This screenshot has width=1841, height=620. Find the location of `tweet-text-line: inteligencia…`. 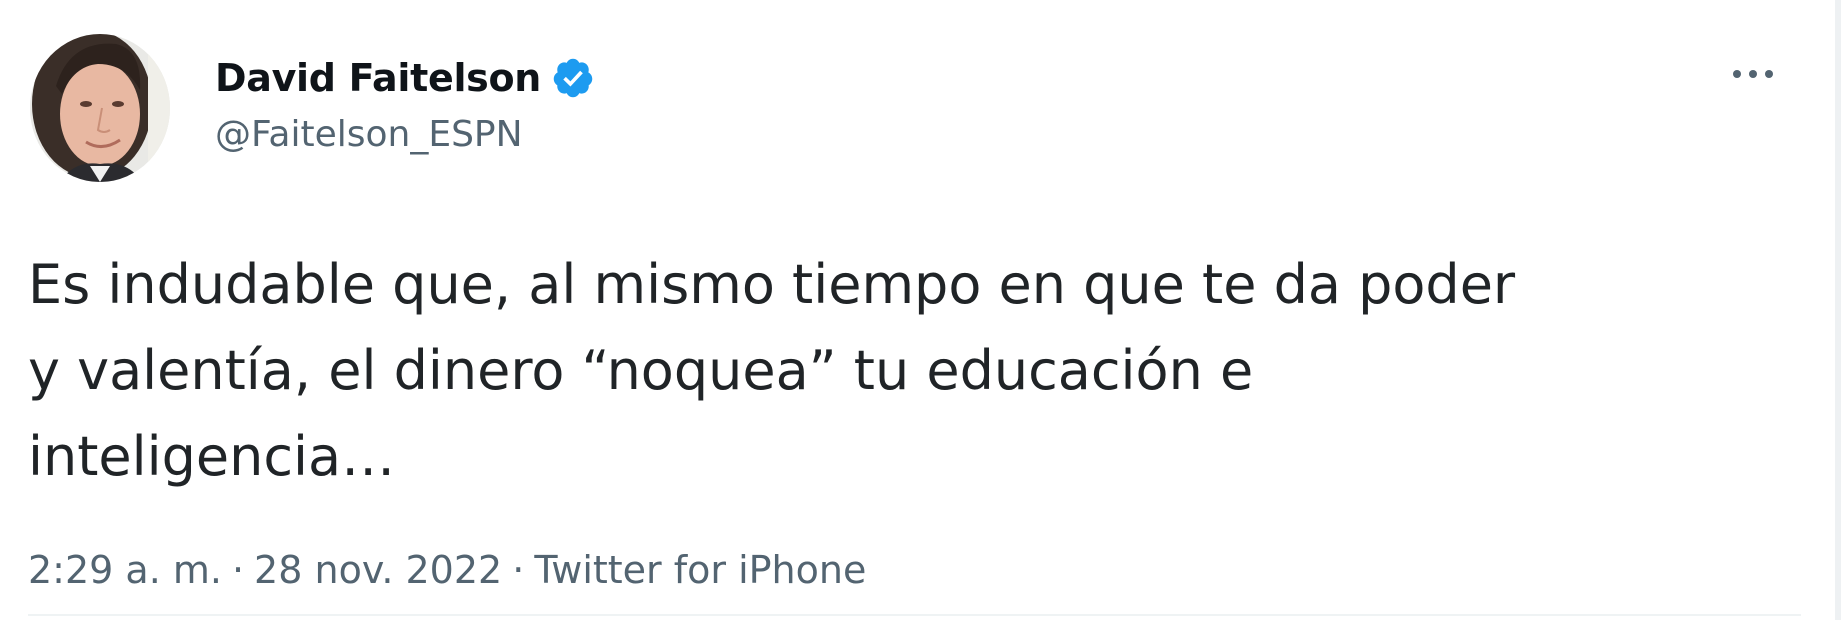

tweet-text-line: inteligencia… is located at coordinates (212, 456).